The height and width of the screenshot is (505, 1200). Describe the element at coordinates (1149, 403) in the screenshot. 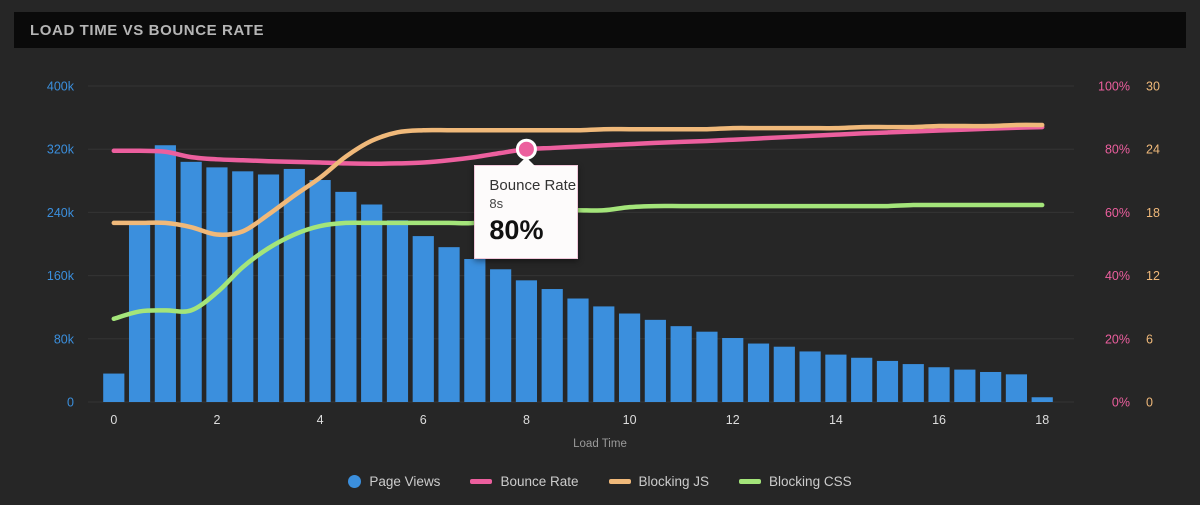

I see `right-count-axis-tick: 0` at that location.